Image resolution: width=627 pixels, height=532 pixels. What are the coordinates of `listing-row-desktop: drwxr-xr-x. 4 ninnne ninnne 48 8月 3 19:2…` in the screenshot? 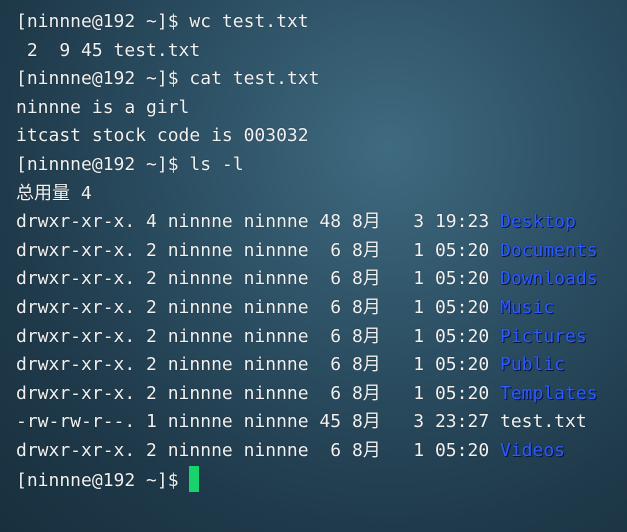 It's located at (321, 222).